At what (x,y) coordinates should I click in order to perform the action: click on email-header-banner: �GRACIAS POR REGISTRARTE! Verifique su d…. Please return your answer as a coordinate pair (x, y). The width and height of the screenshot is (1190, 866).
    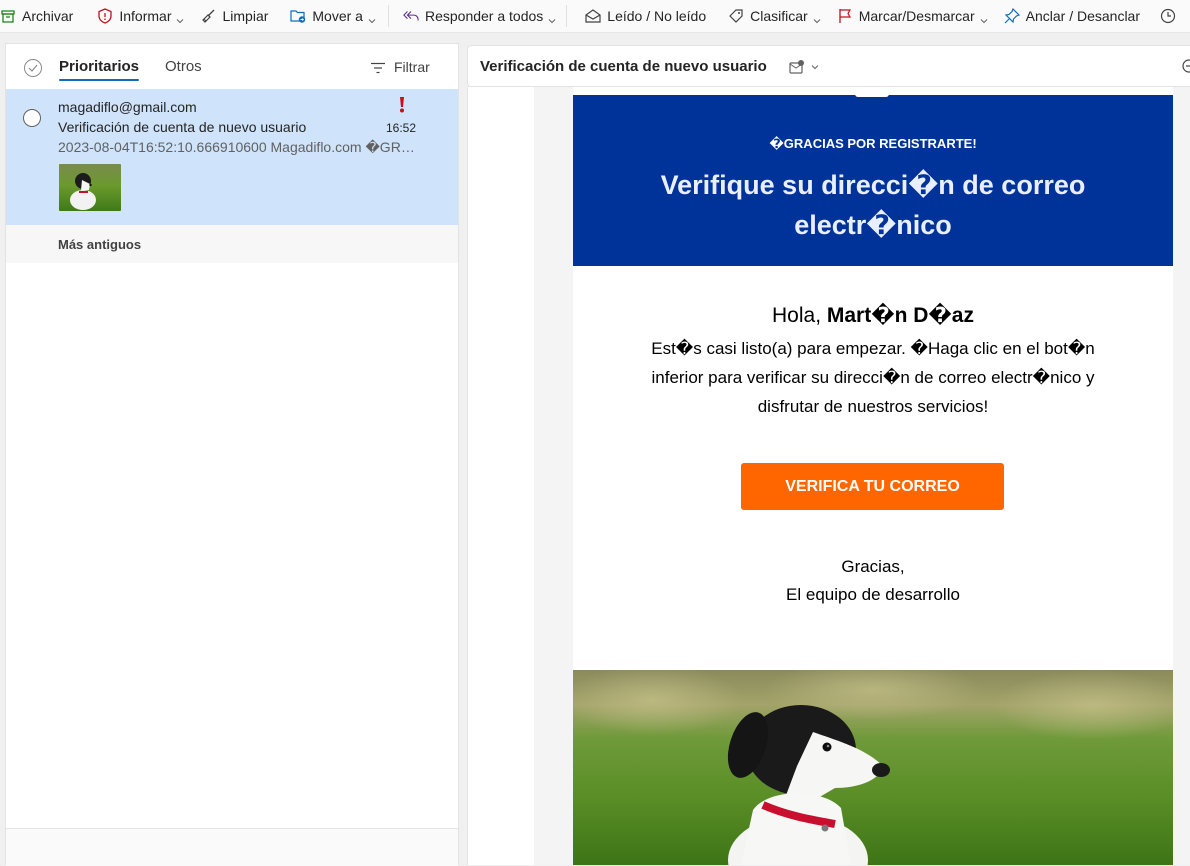
    Looking at the image, I should click on (873, 180).